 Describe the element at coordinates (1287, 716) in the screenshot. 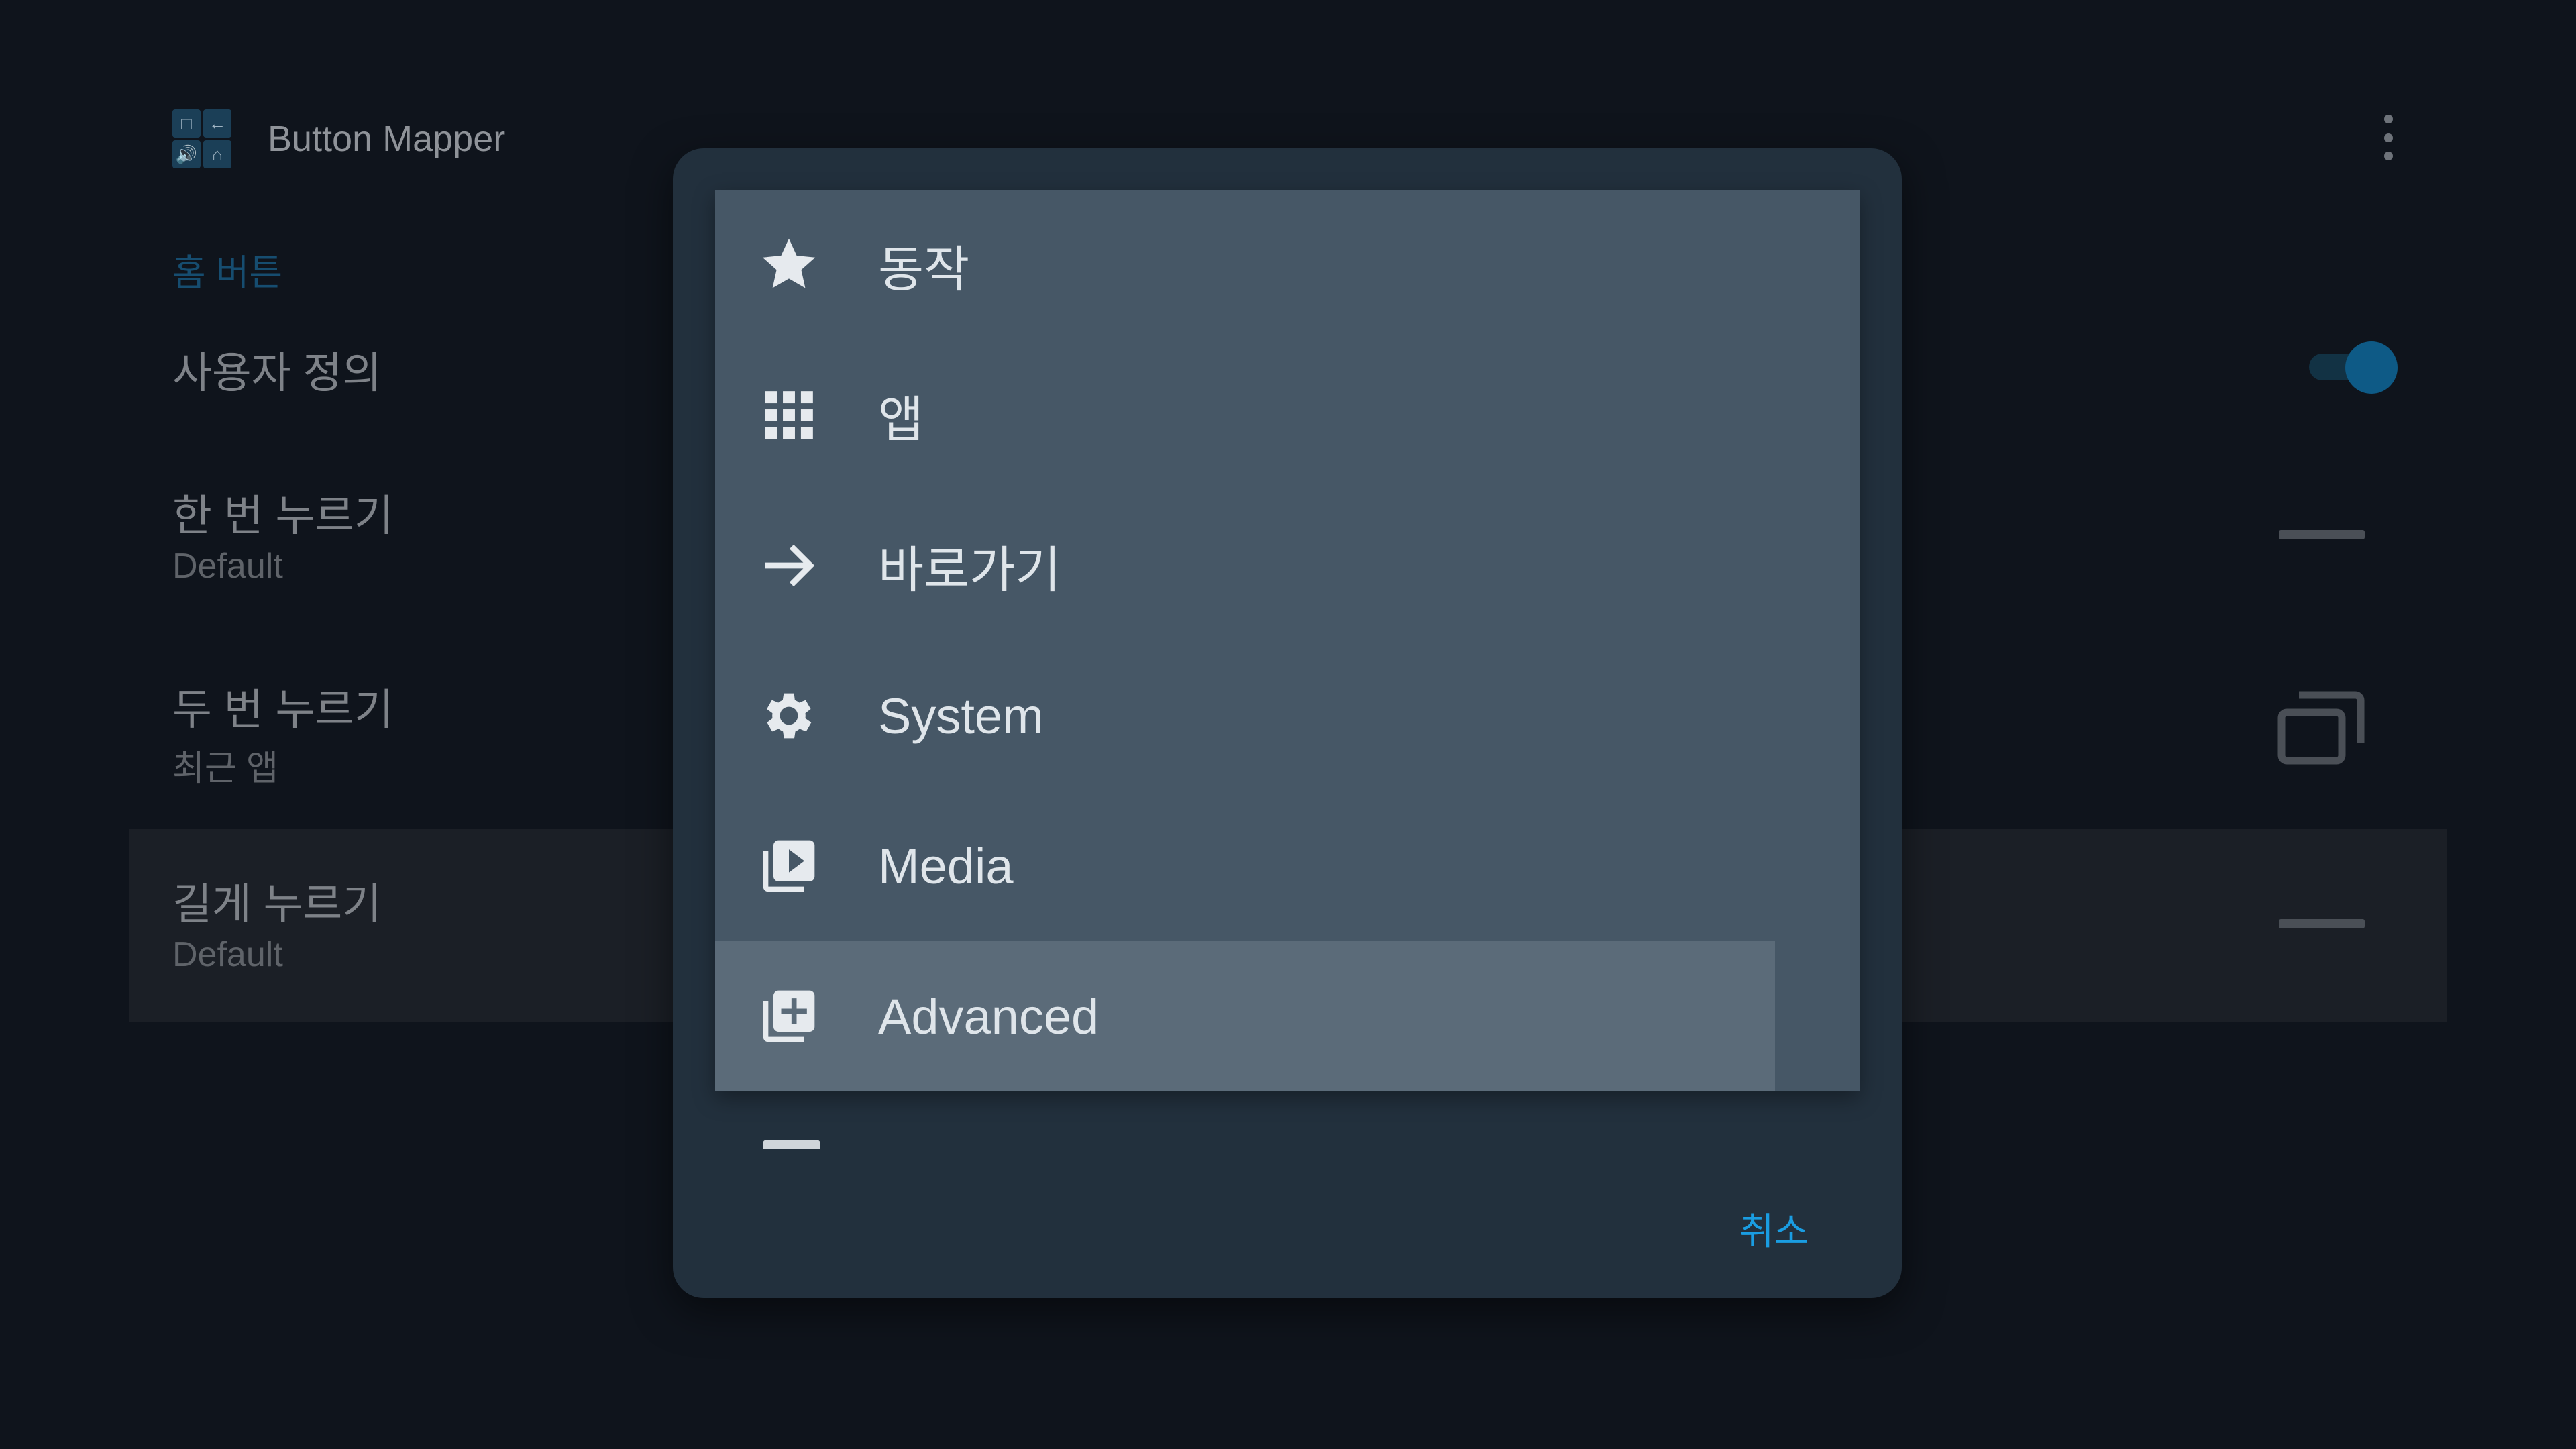

I see `menu-item-system: System` at that location.